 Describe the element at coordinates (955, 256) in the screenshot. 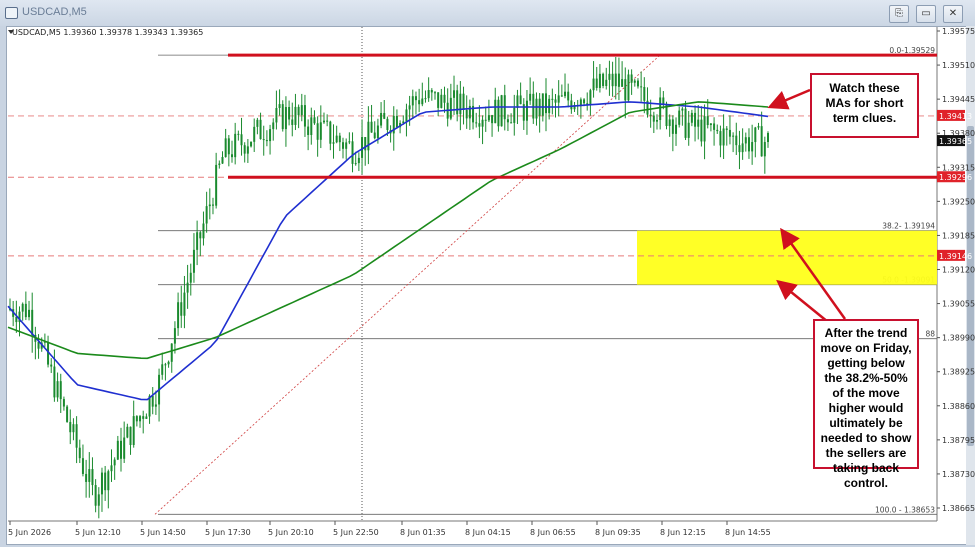

I see `price-marker-label: 1.39146` at that location.